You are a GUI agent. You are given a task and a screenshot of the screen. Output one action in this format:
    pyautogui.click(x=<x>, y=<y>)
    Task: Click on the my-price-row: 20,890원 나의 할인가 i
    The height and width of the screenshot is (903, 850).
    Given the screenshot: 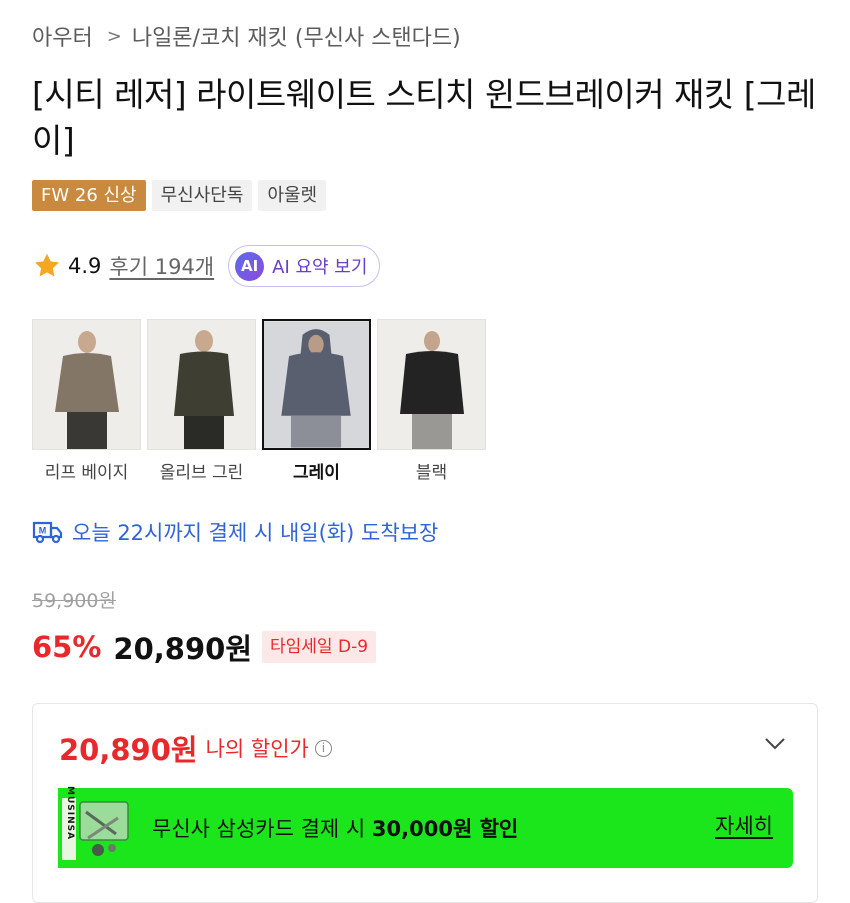 What is the action you would take?
    pyautogui.click(x=195, y=748)
    